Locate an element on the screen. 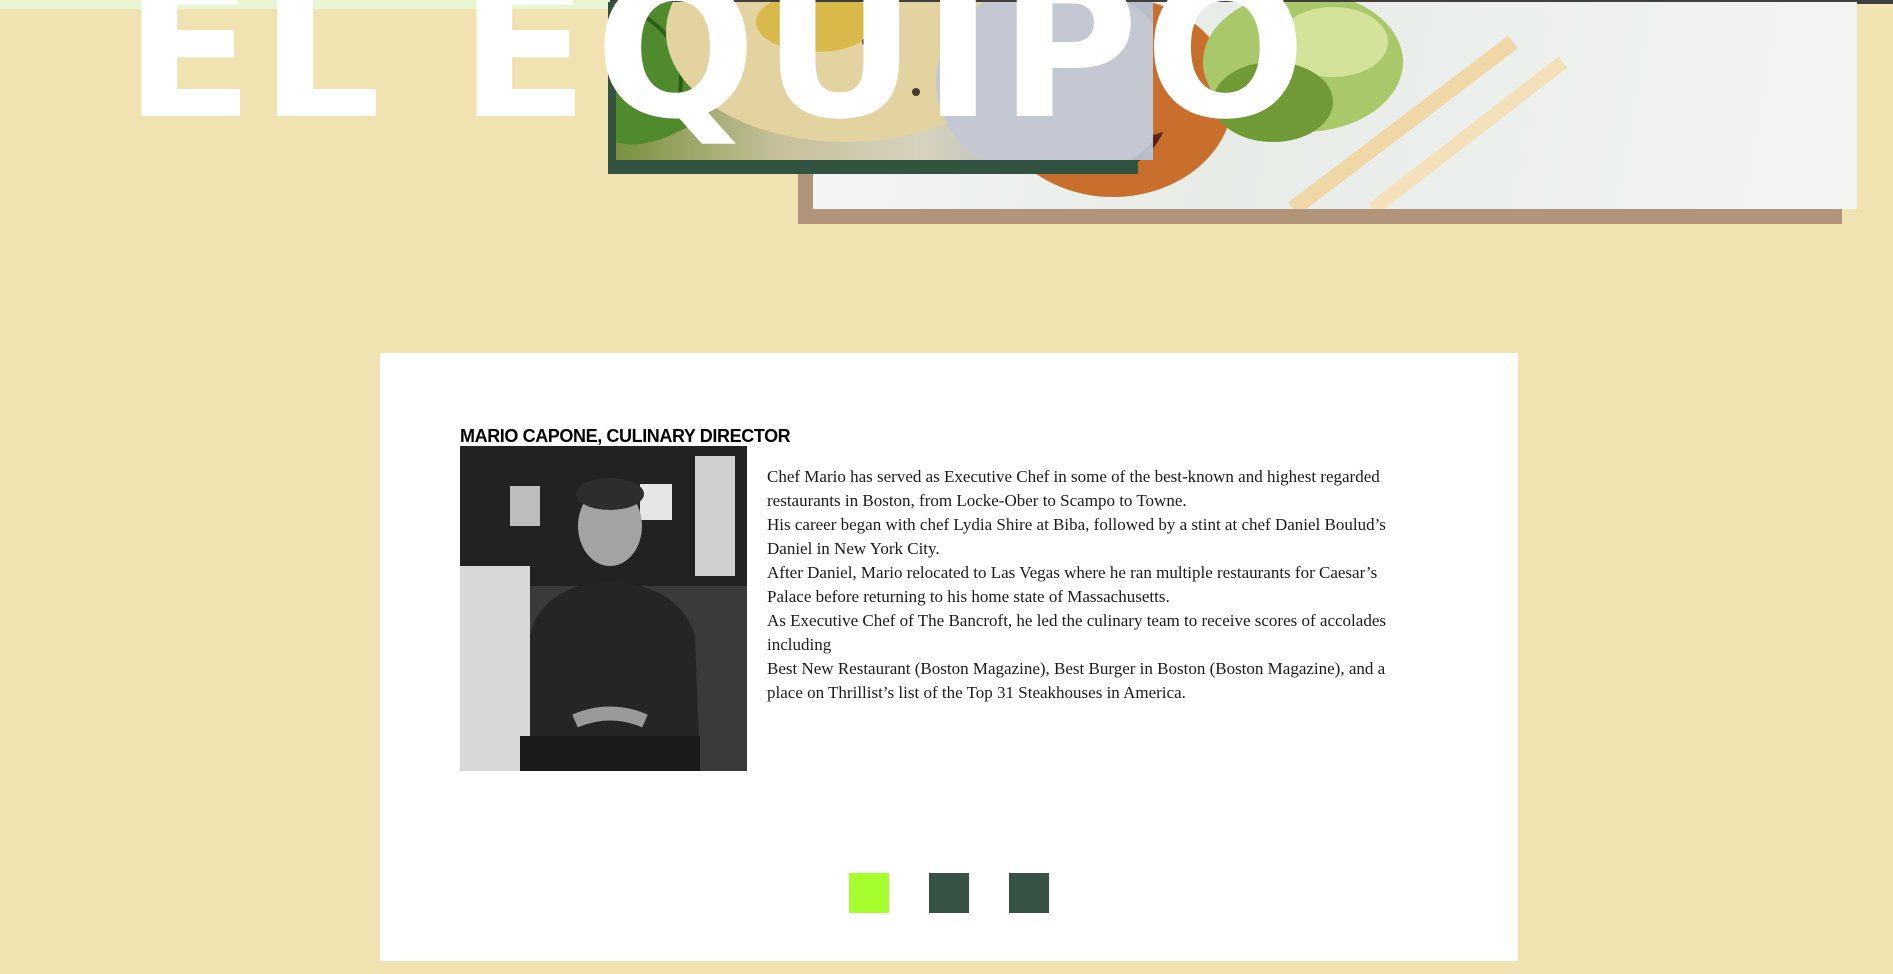 The image size is (1893, 974). member-name: MARIO CAPONE, CULINARY DIRECTOR is located at coordinates (625, 436).